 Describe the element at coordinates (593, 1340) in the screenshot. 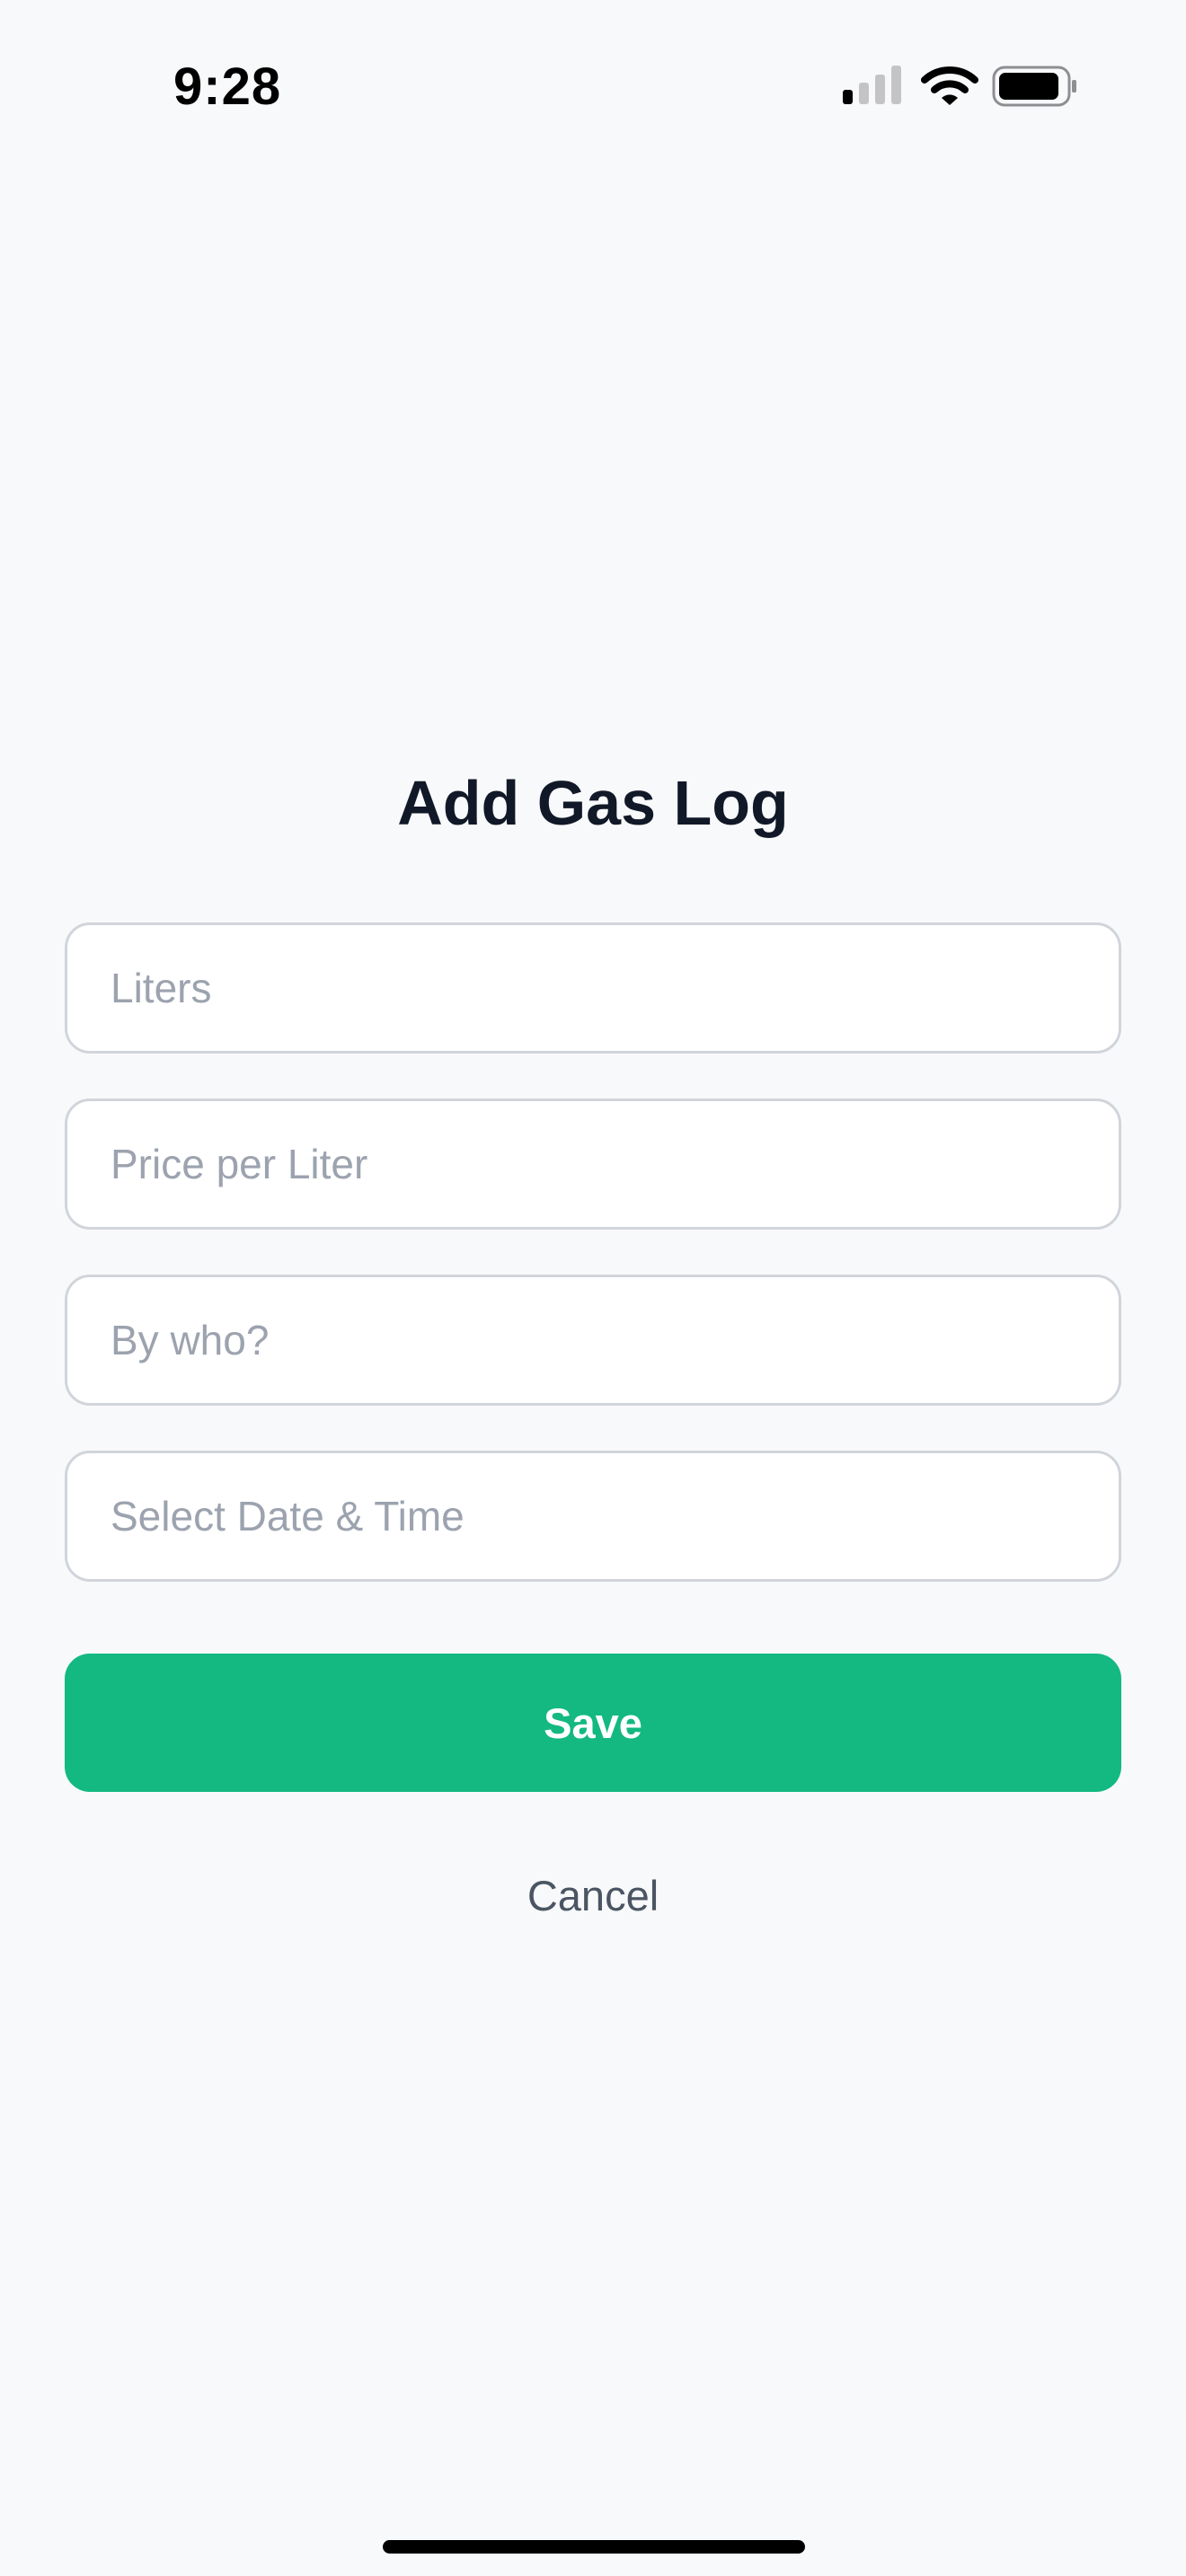

I see `by-who-input` at that location.